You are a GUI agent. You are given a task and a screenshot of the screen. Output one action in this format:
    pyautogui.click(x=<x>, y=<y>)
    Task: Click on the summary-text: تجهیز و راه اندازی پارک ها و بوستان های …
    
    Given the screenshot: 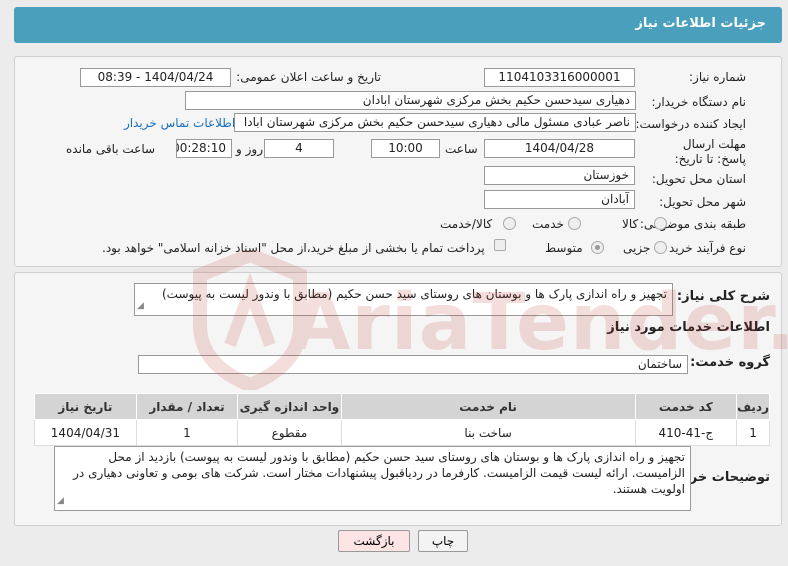 What is the action you would take?
    pyautogui.click(x=414, y=294)
    